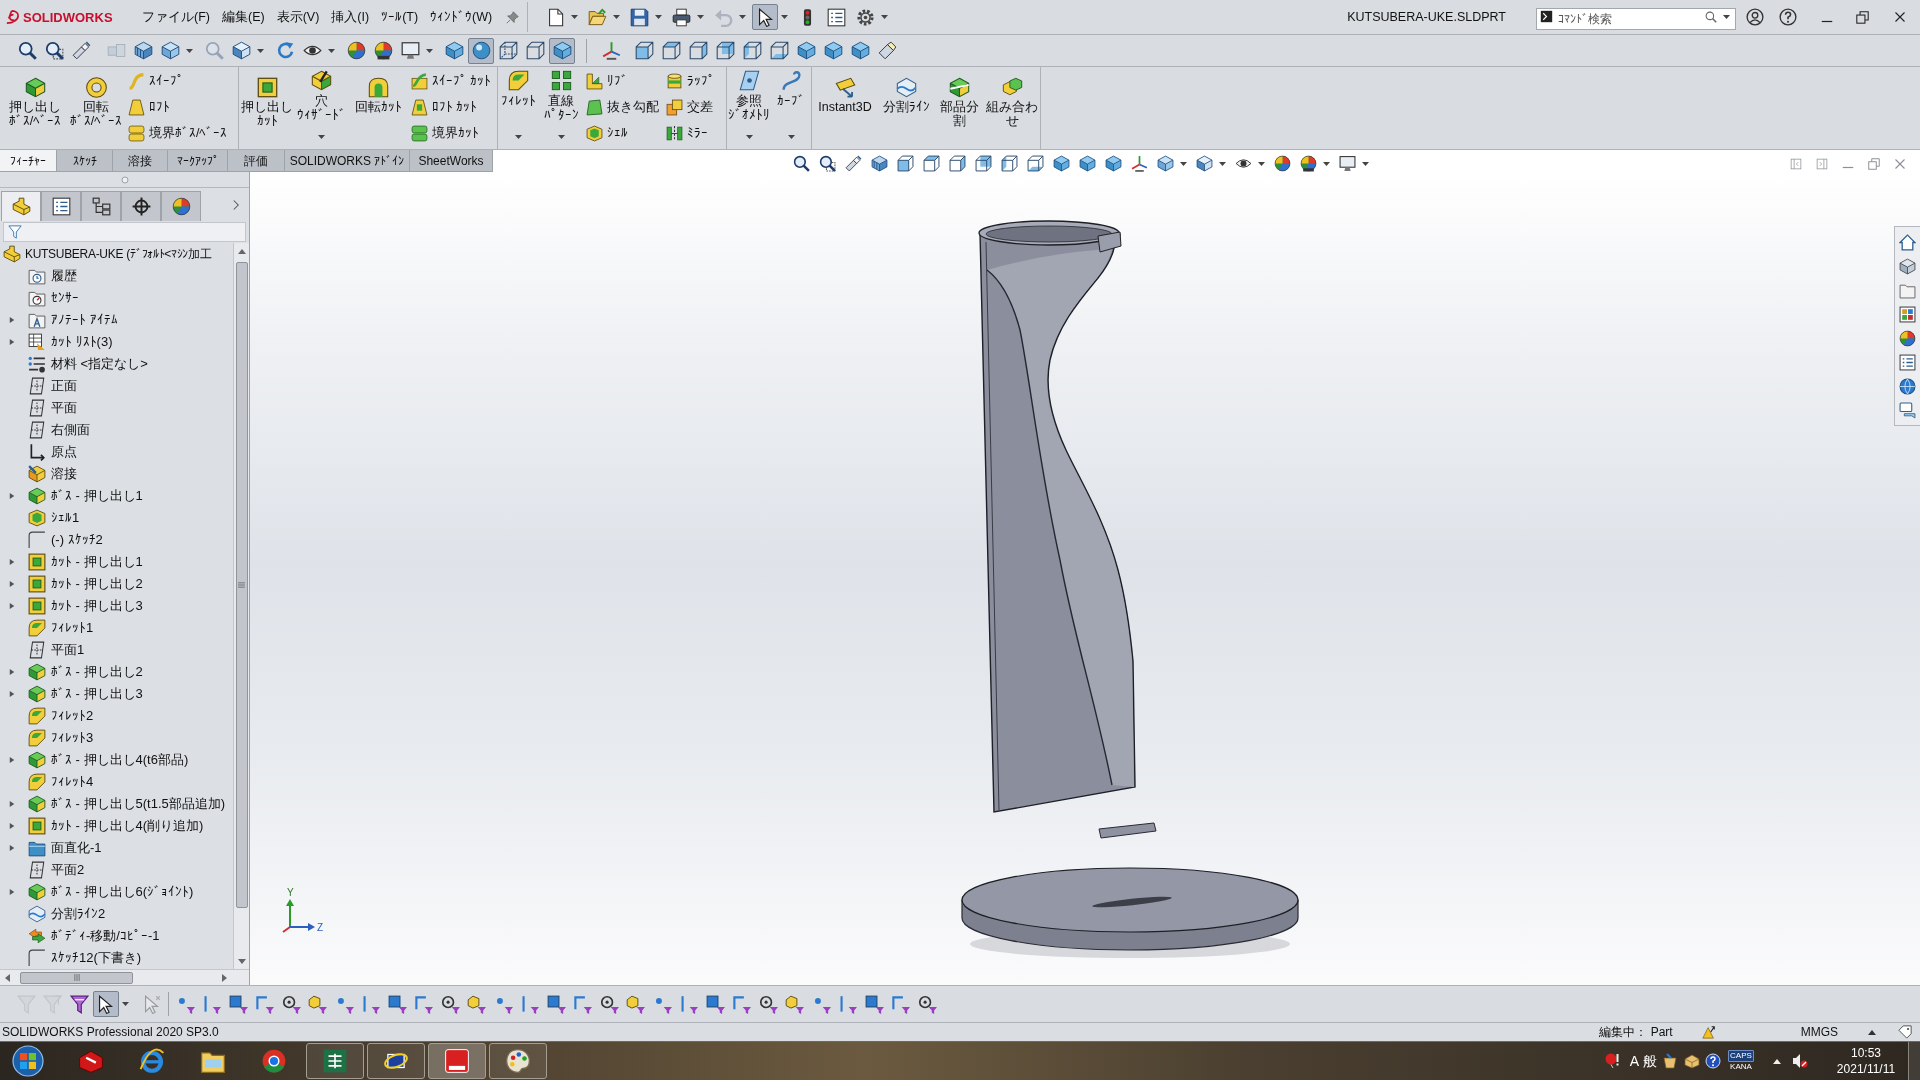 This screenshot has width=1920, height=1080. Describe the element at coordinates (124, 232) in the screenshot. I see `filter-field` at that location.